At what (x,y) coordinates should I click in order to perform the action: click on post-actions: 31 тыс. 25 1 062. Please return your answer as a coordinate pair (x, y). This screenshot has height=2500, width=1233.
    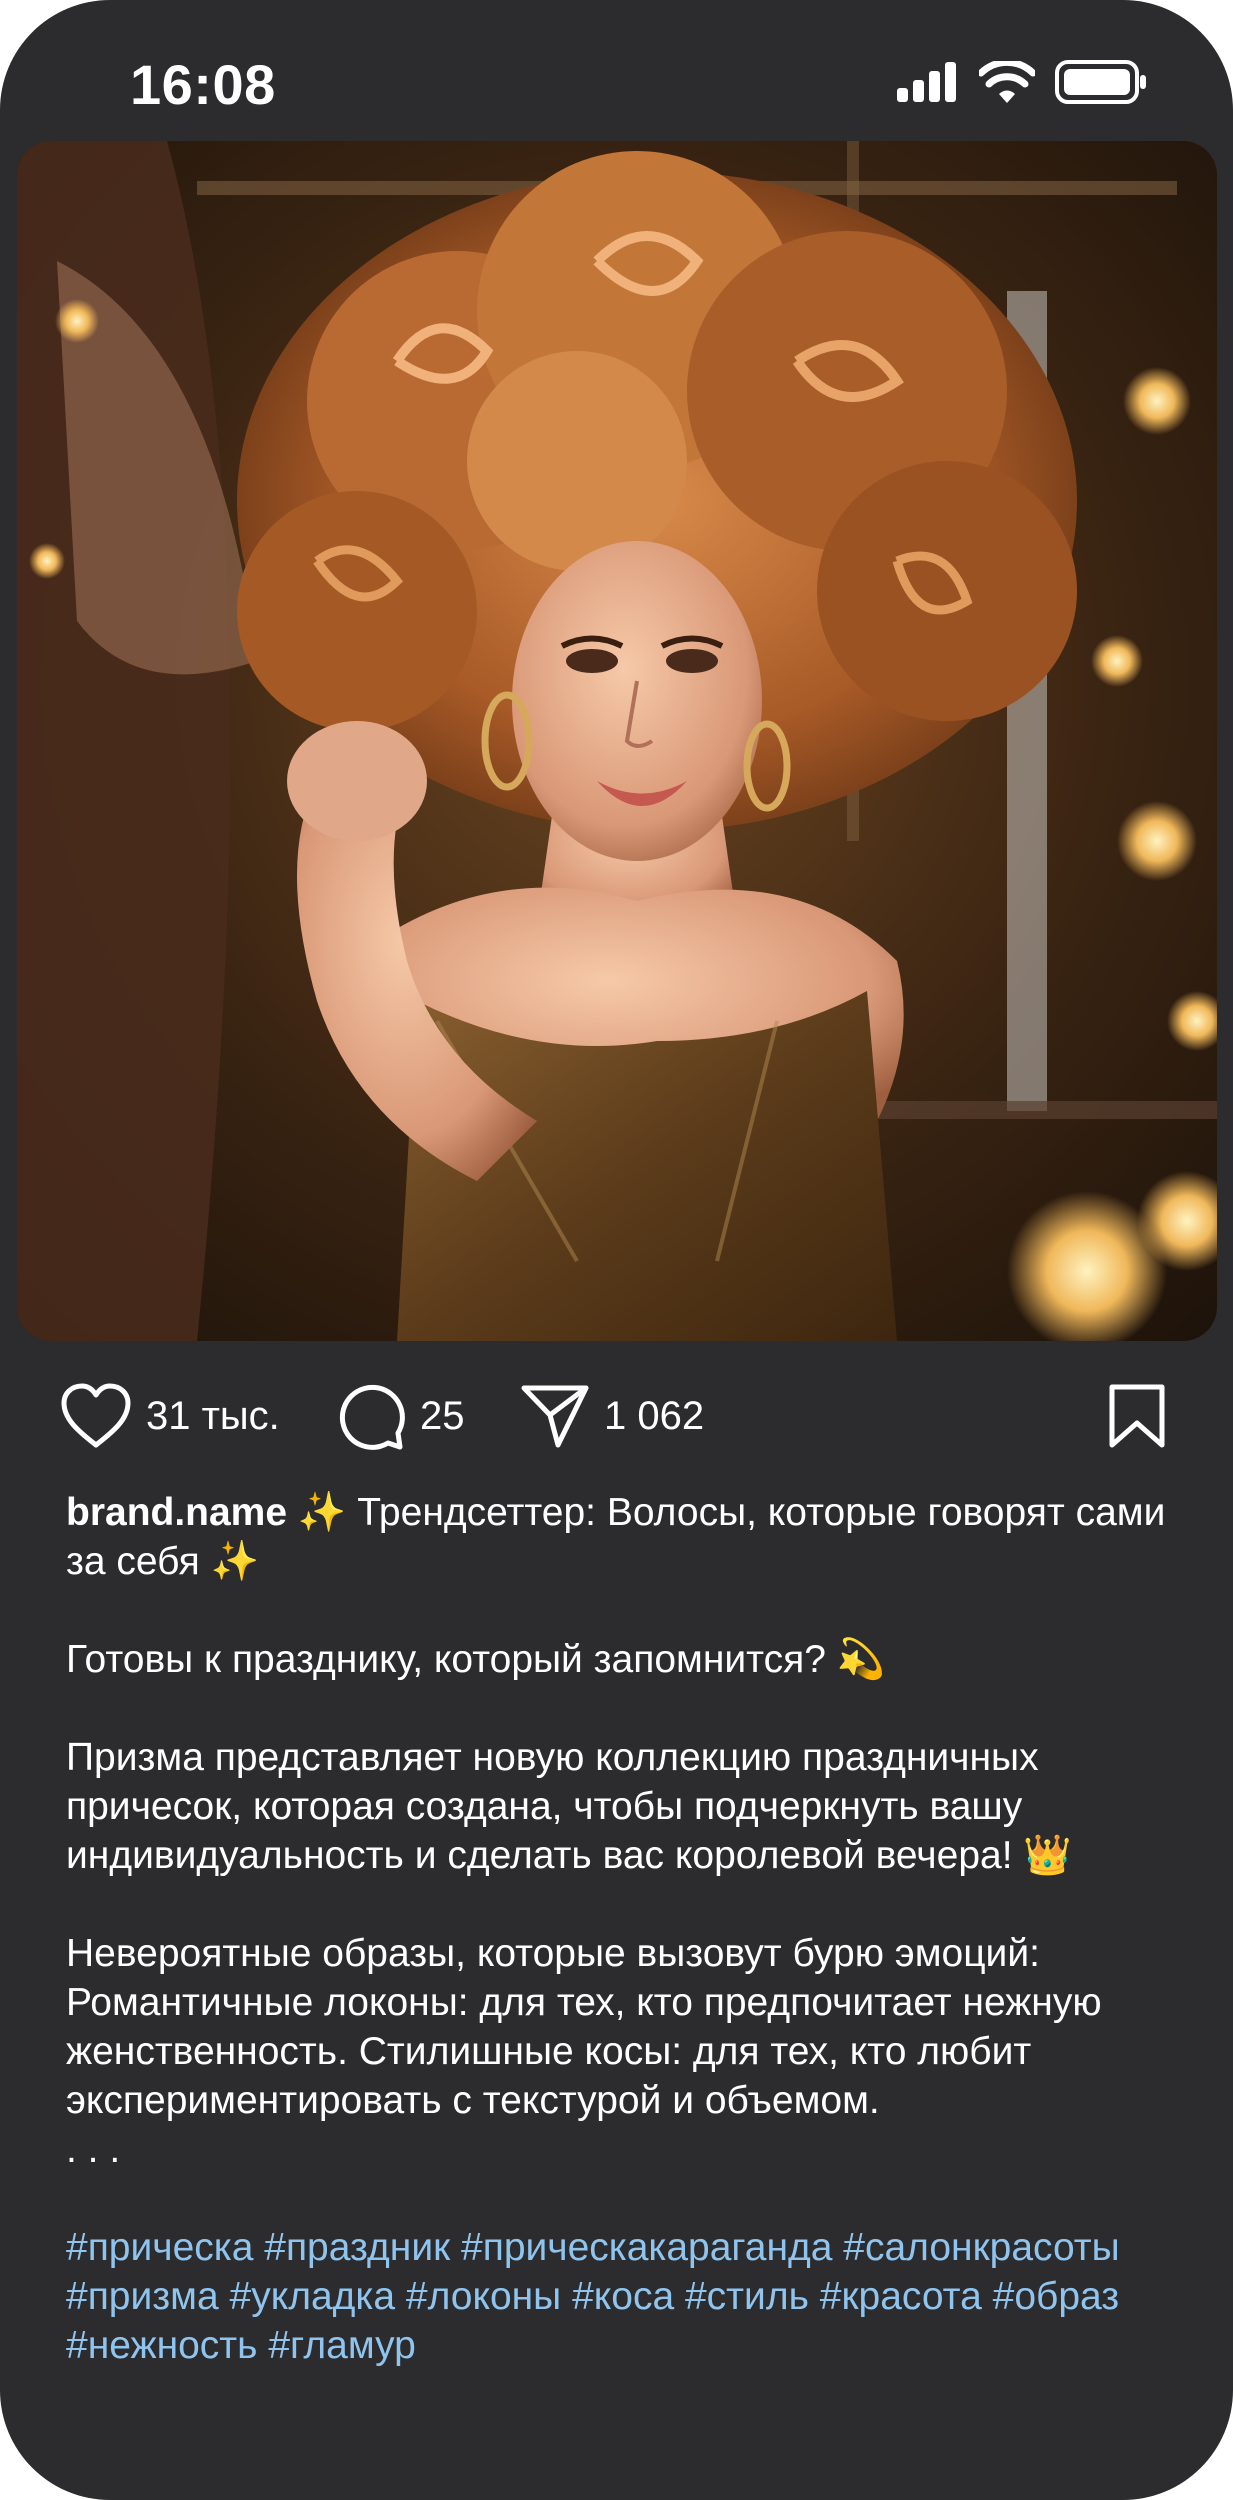
    Looking at the image, I should click on (616, 1416).